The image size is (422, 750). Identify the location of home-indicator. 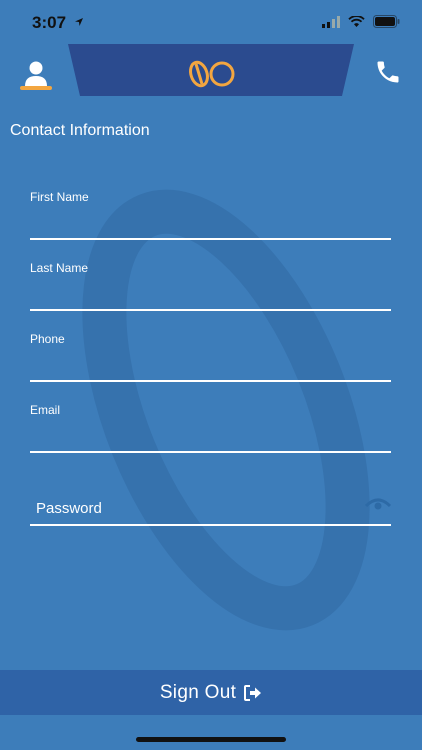
(211, 739).